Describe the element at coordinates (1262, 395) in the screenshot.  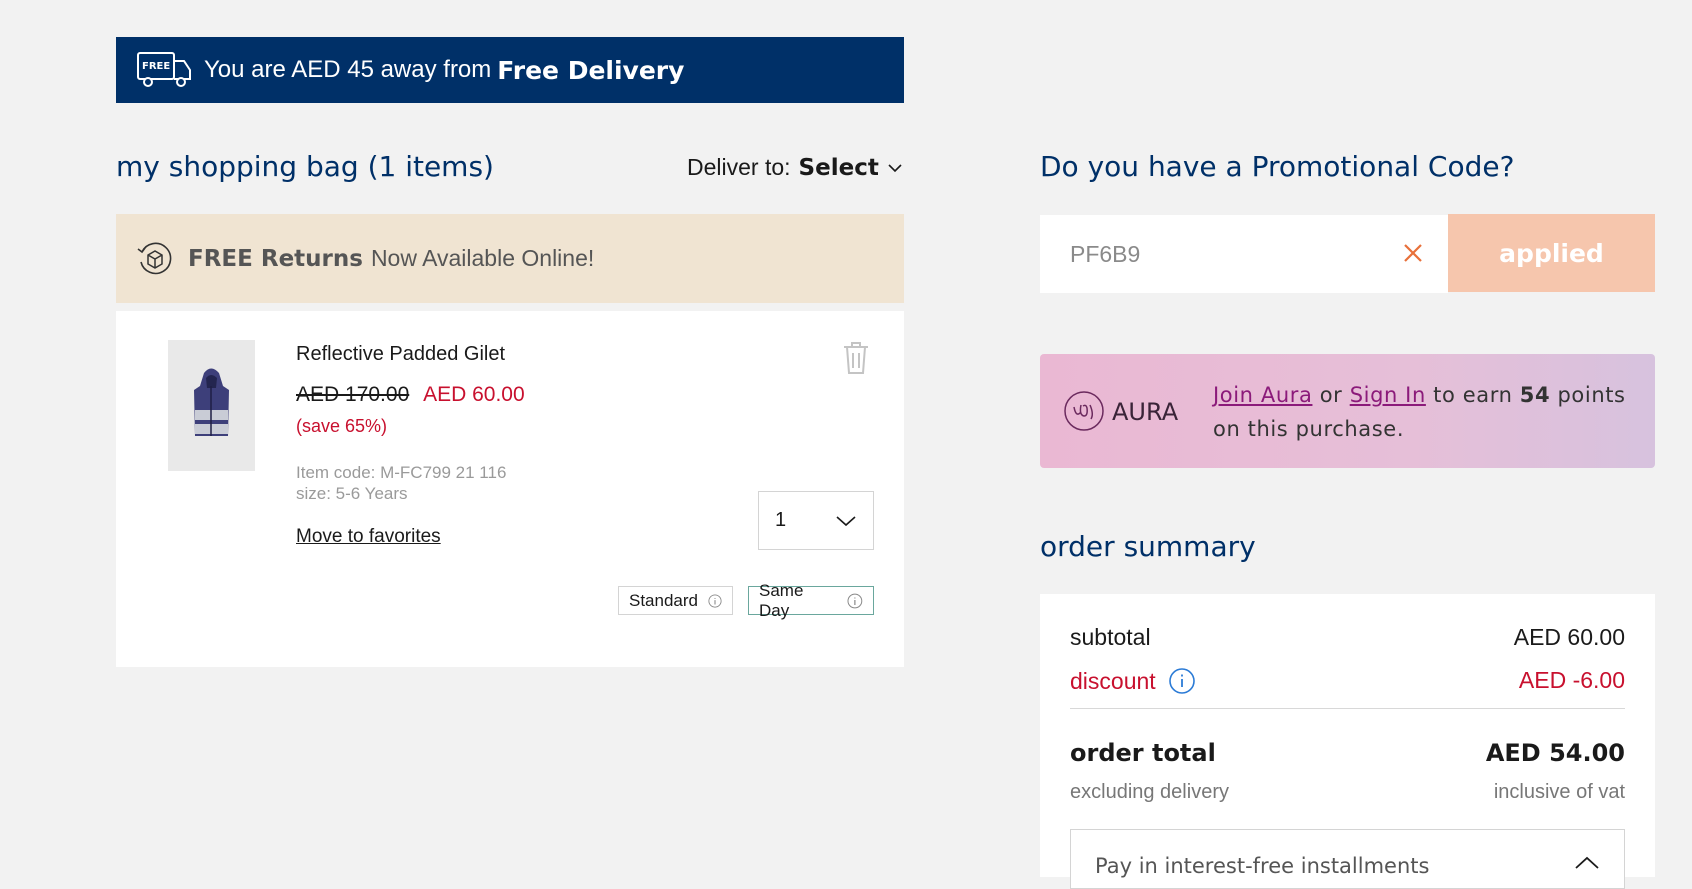
I see `join-aura-link: Join Aura` at that location.